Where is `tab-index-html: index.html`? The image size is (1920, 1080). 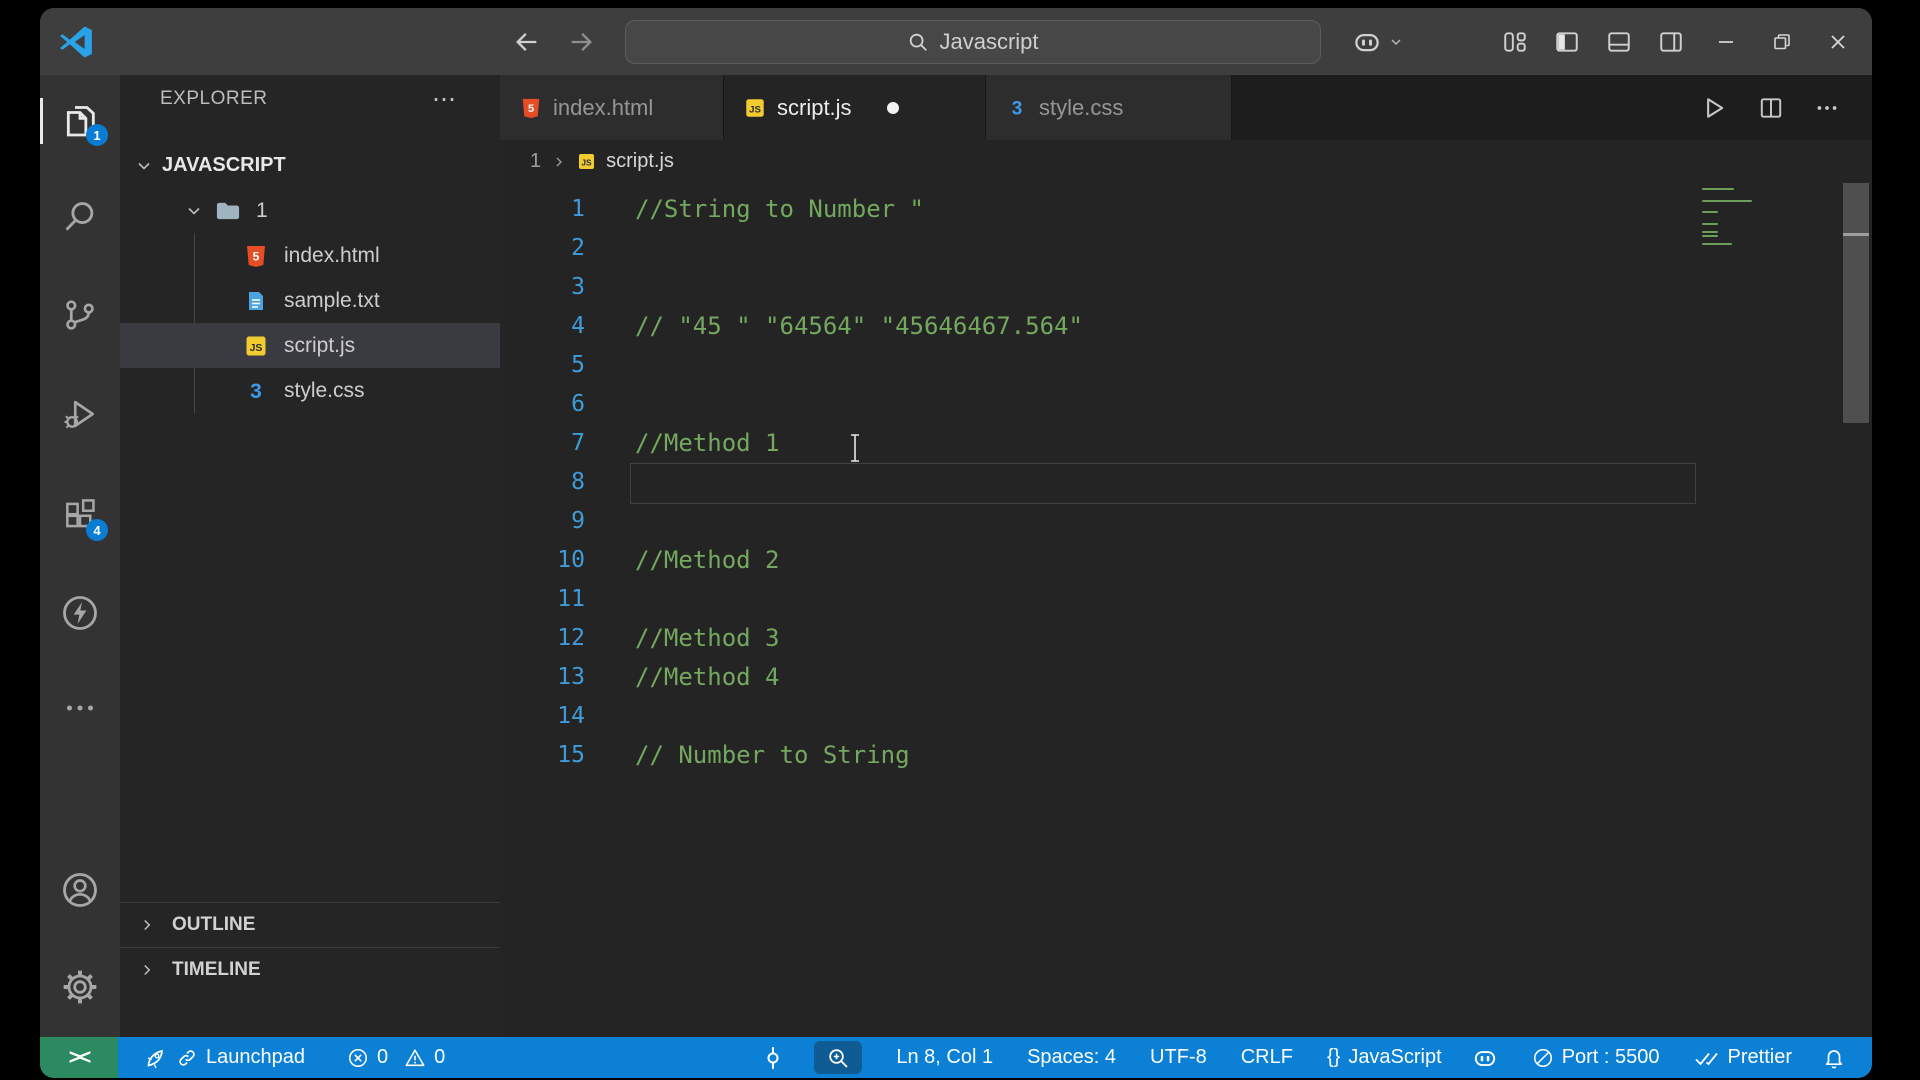 tab-index-html: index.html is located at coordinates (612, 107).